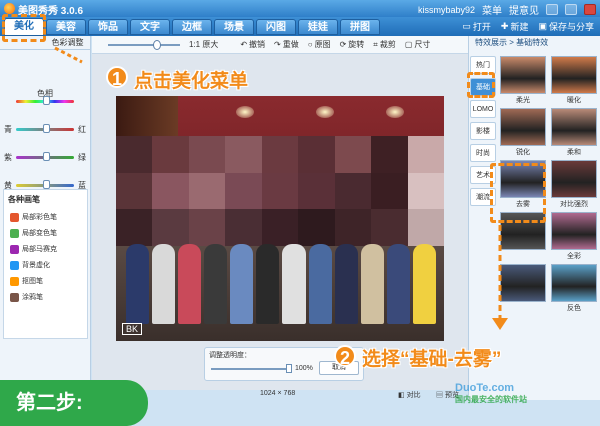 This screenshot has height=426, width=600. Describe the element at coordinates (318, 27) in the screenshot. I see `tab-doll: 娃娃` at that location.